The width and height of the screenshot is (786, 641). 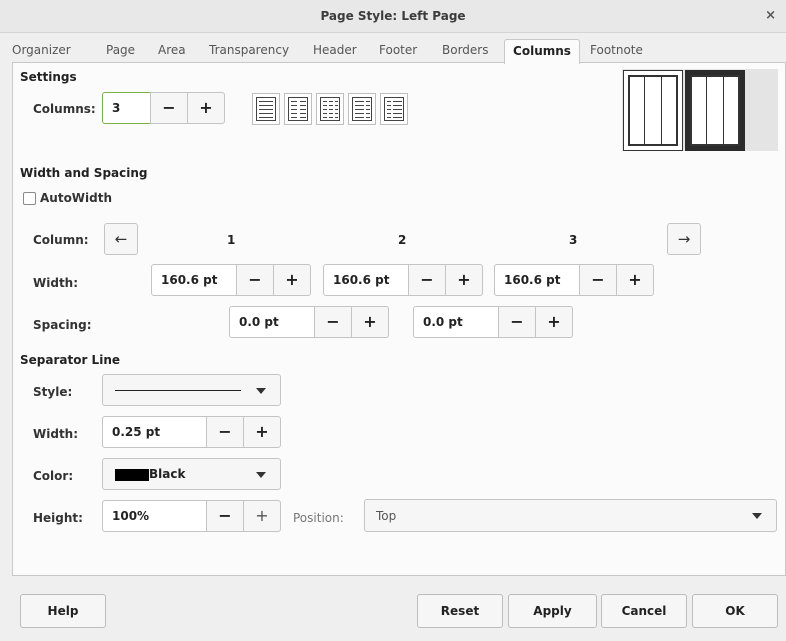 I want to click on column-number-3: 3, so click(x=573, y=240).